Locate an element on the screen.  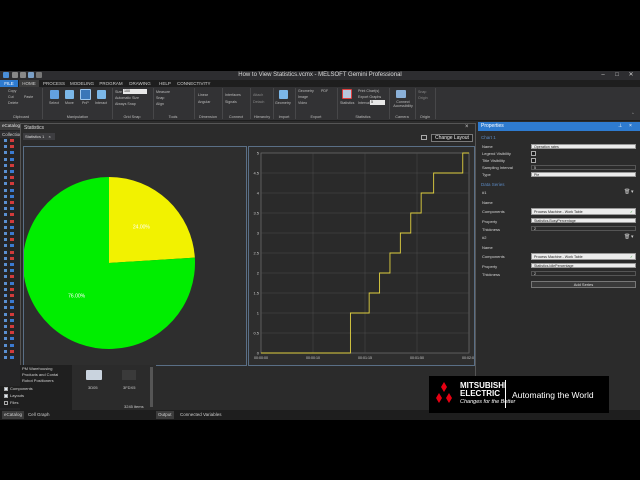
attach-button: Attach is located at coordinates (258, 95).